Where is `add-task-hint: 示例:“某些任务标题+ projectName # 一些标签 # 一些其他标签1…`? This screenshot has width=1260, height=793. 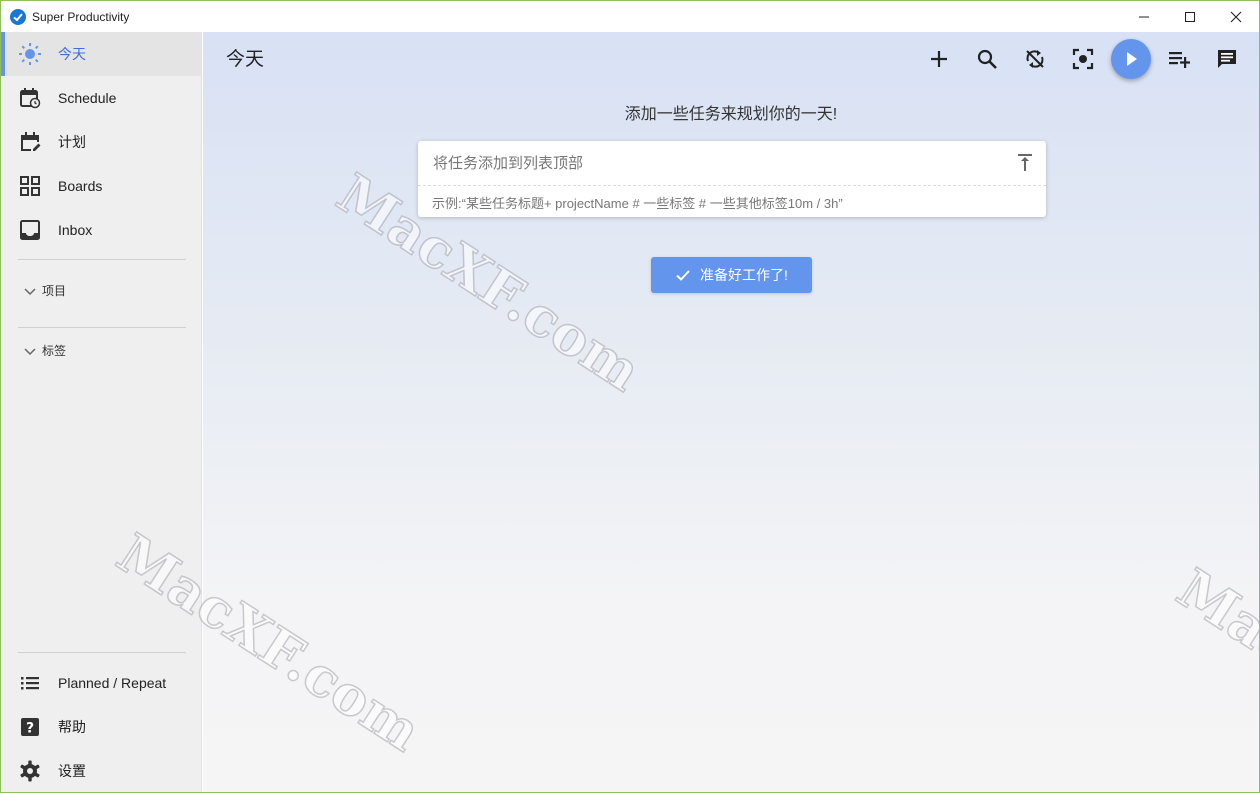 add-task-hint: 示例:“某些任务标题+ projectName # 一些标签 # 一些其他标签1… is located at coordinates (637, 203).